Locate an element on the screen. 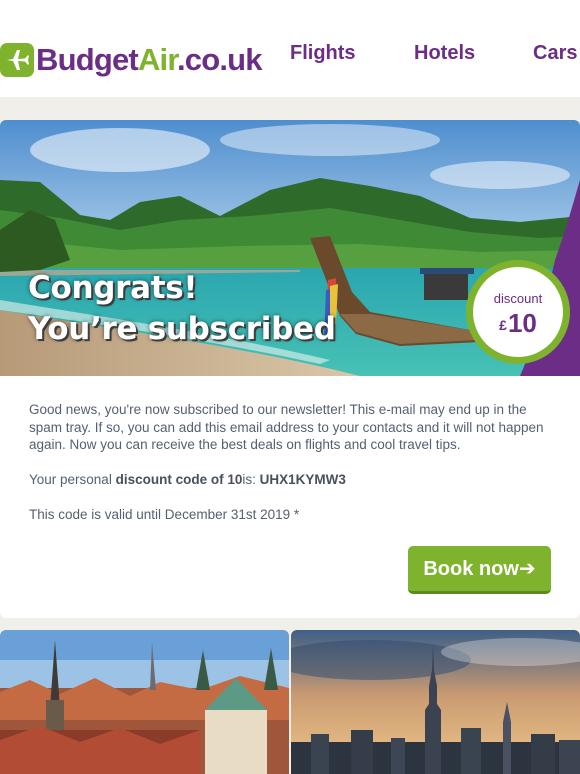  nav-hotels: Hotels is located at coordinates (444, 53).